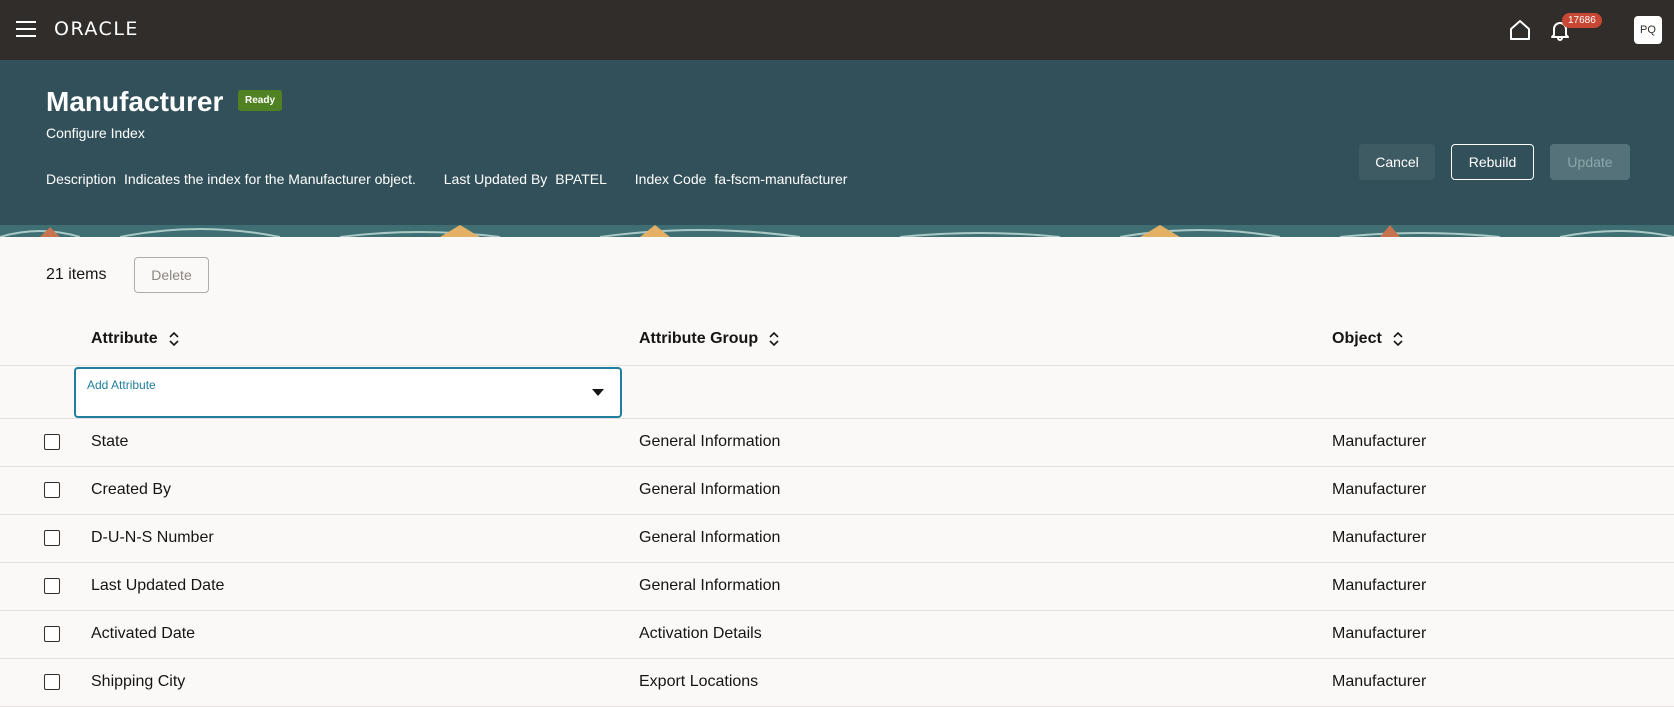 Image resolution: width=1674 pixels, height=707 pixels. What do you see at coordinates (581, 179) in the screenshot?
I see `updated-by-value: BPATEL` at bounding box center [581, 179].